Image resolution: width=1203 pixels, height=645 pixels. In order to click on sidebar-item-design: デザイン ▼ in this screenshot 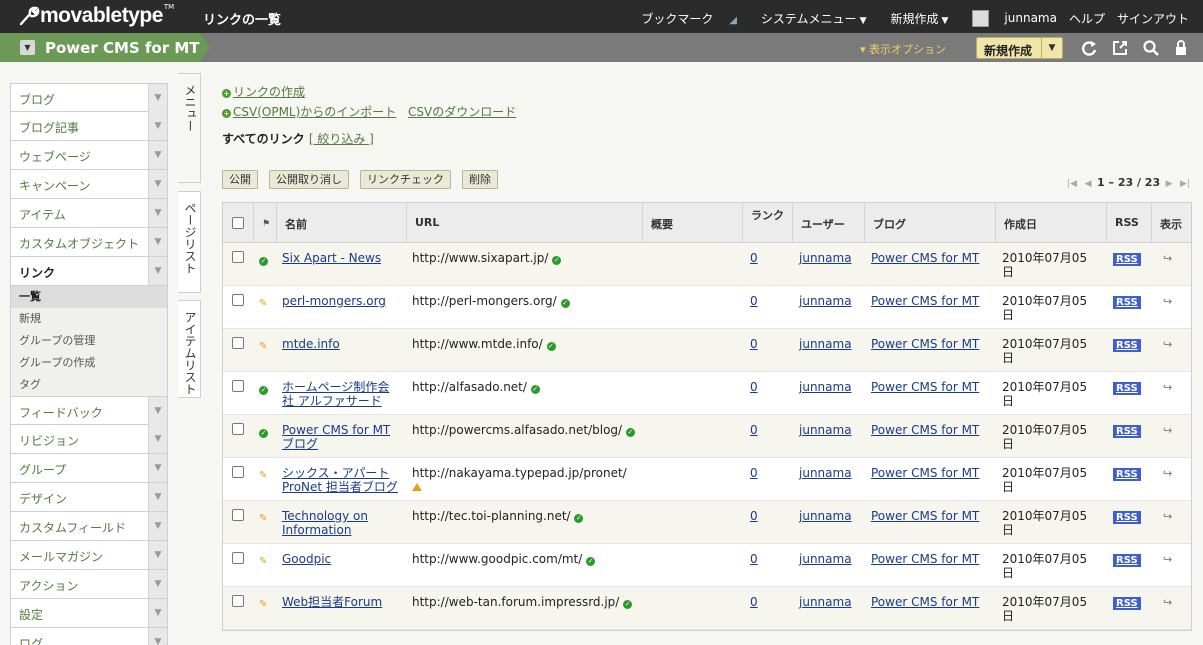, I will do `click(89, 497)`.